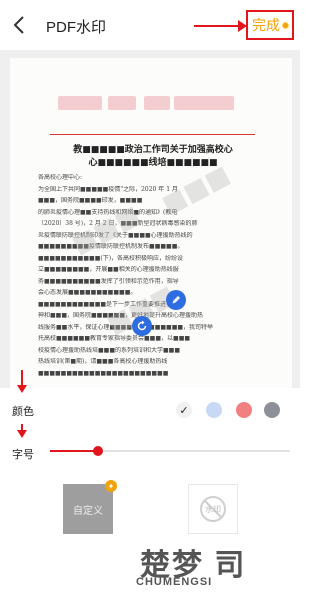  What do you see at coordinates (76, 27) in the screenshot?
I see `page-title: PDF水印` at bounding box center [76, 27].